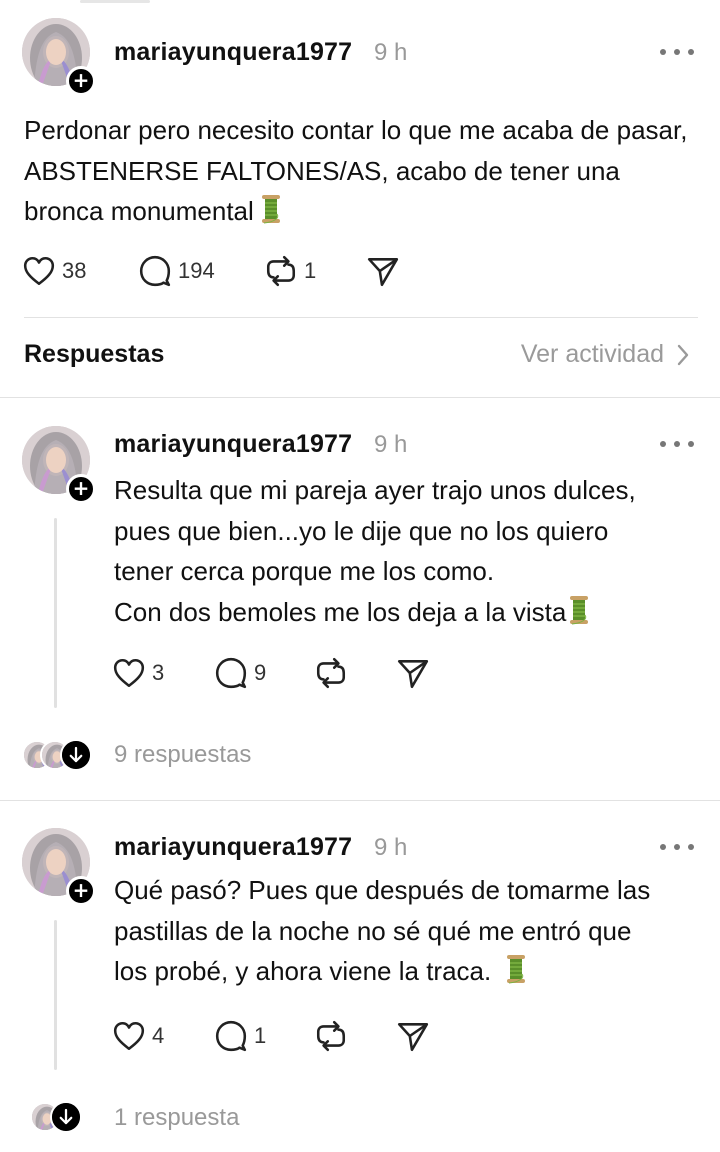 The height and width of the screenshot is (1152, 720). What do you see at coordinates (74, 270) in the screenshot?
I see `like-count: 38` at bounding box center [74, 270].